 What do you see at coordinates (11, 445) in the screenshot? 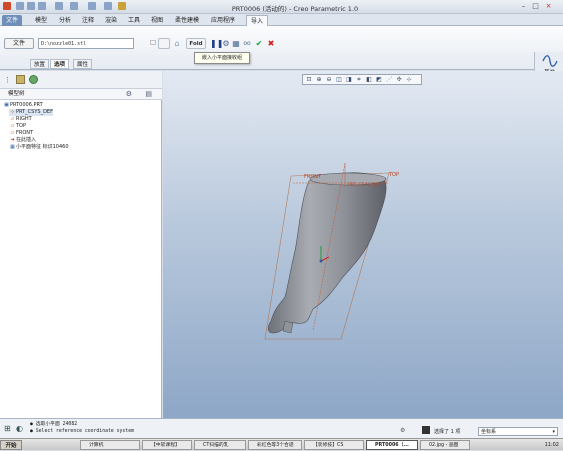
I see `start-button: 开始` at bounding box center [11, 445].